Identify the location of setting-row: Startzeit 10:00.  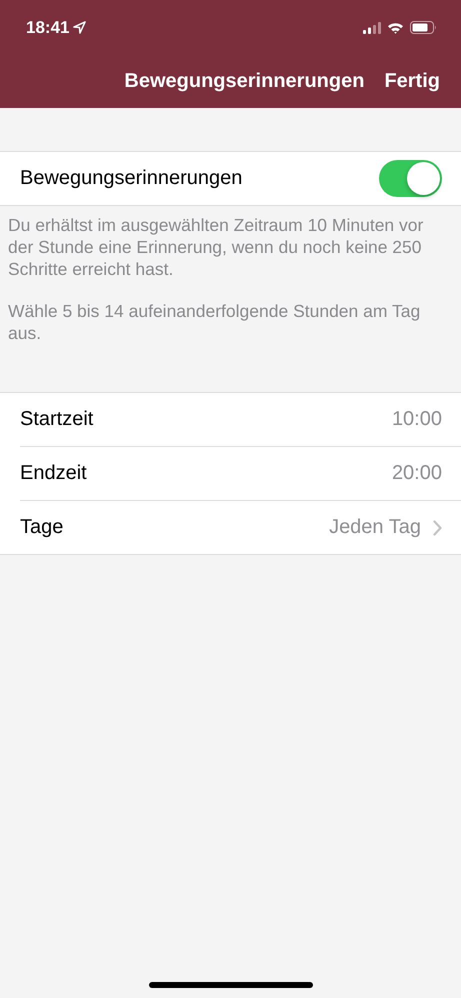
(230, 419).